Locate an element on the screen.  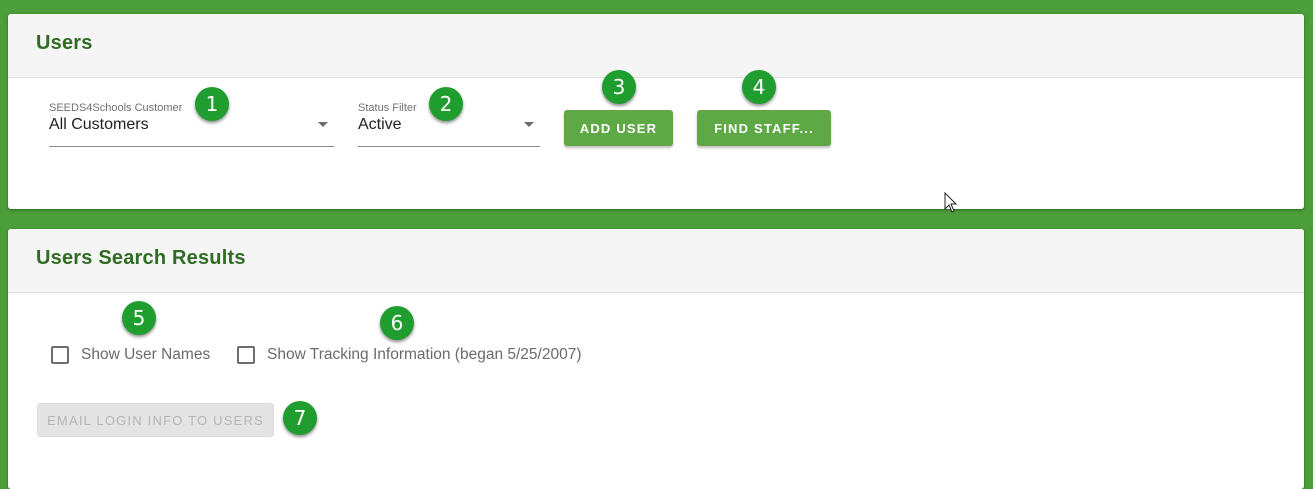
callout-marker-1: 1 is located at coordinates (212, 104).